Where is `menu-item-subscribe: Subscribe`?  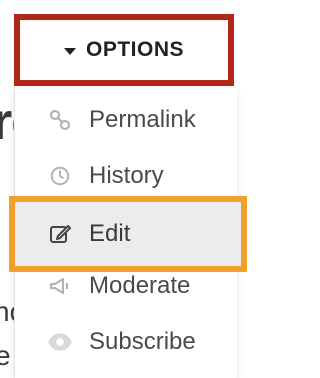 menu-item-subscribe: Subscribe is located at coordinates (126, 342).